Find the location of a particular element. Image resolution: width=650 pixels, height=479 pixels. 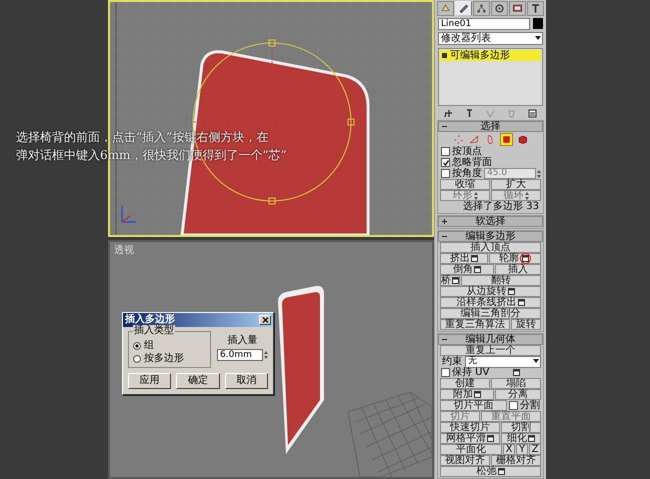

command-button: 挤出 is located at coordinates (464, 258).